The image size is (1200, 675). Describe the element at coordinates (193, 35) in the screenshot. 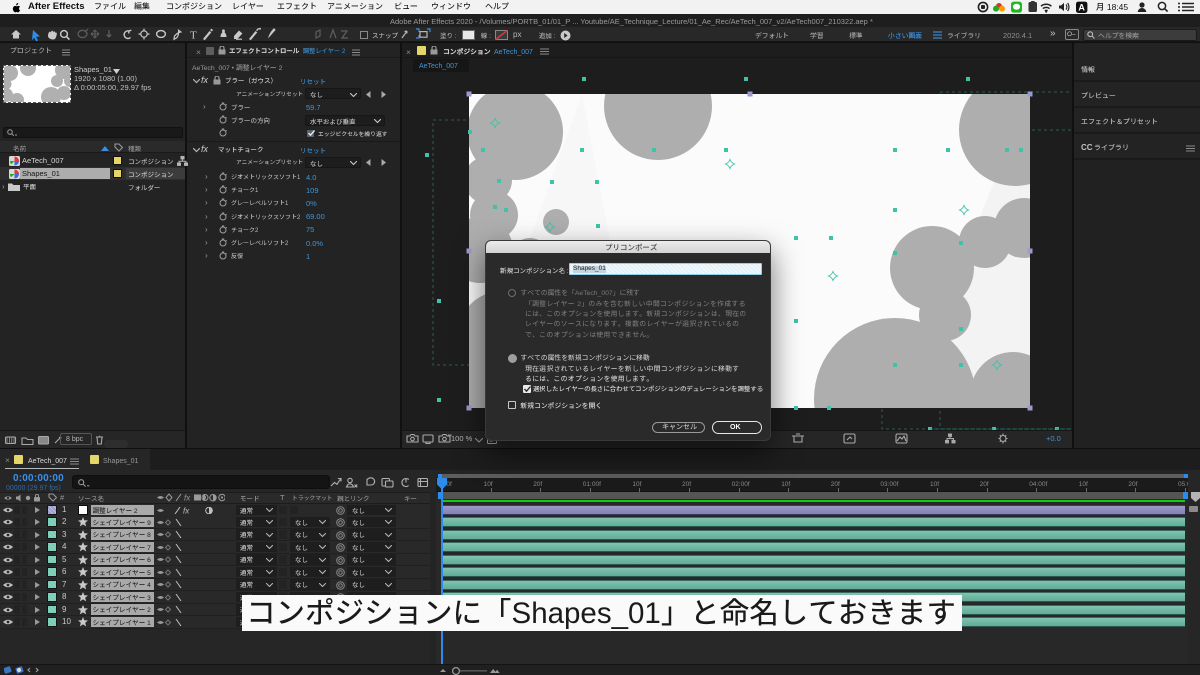

I see `svg-text: T` at that location.